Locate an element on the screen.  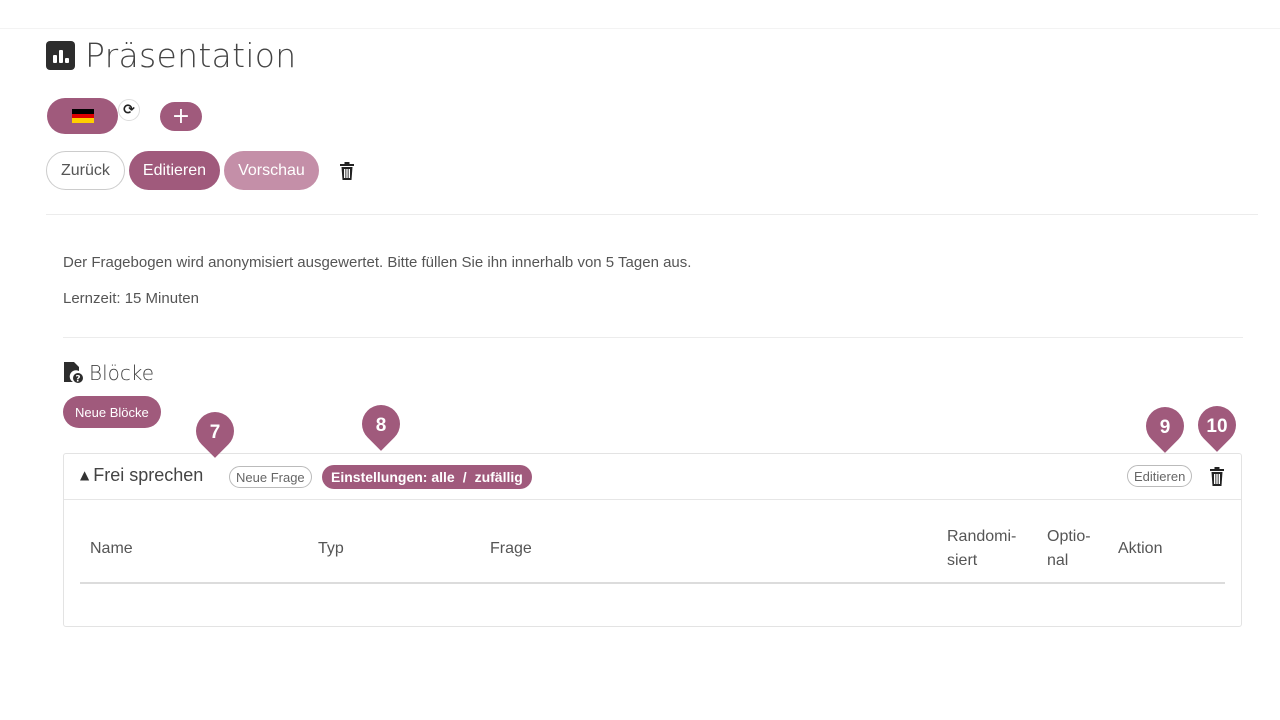
column-action: Aktion is located at coordinates (1140, 548).